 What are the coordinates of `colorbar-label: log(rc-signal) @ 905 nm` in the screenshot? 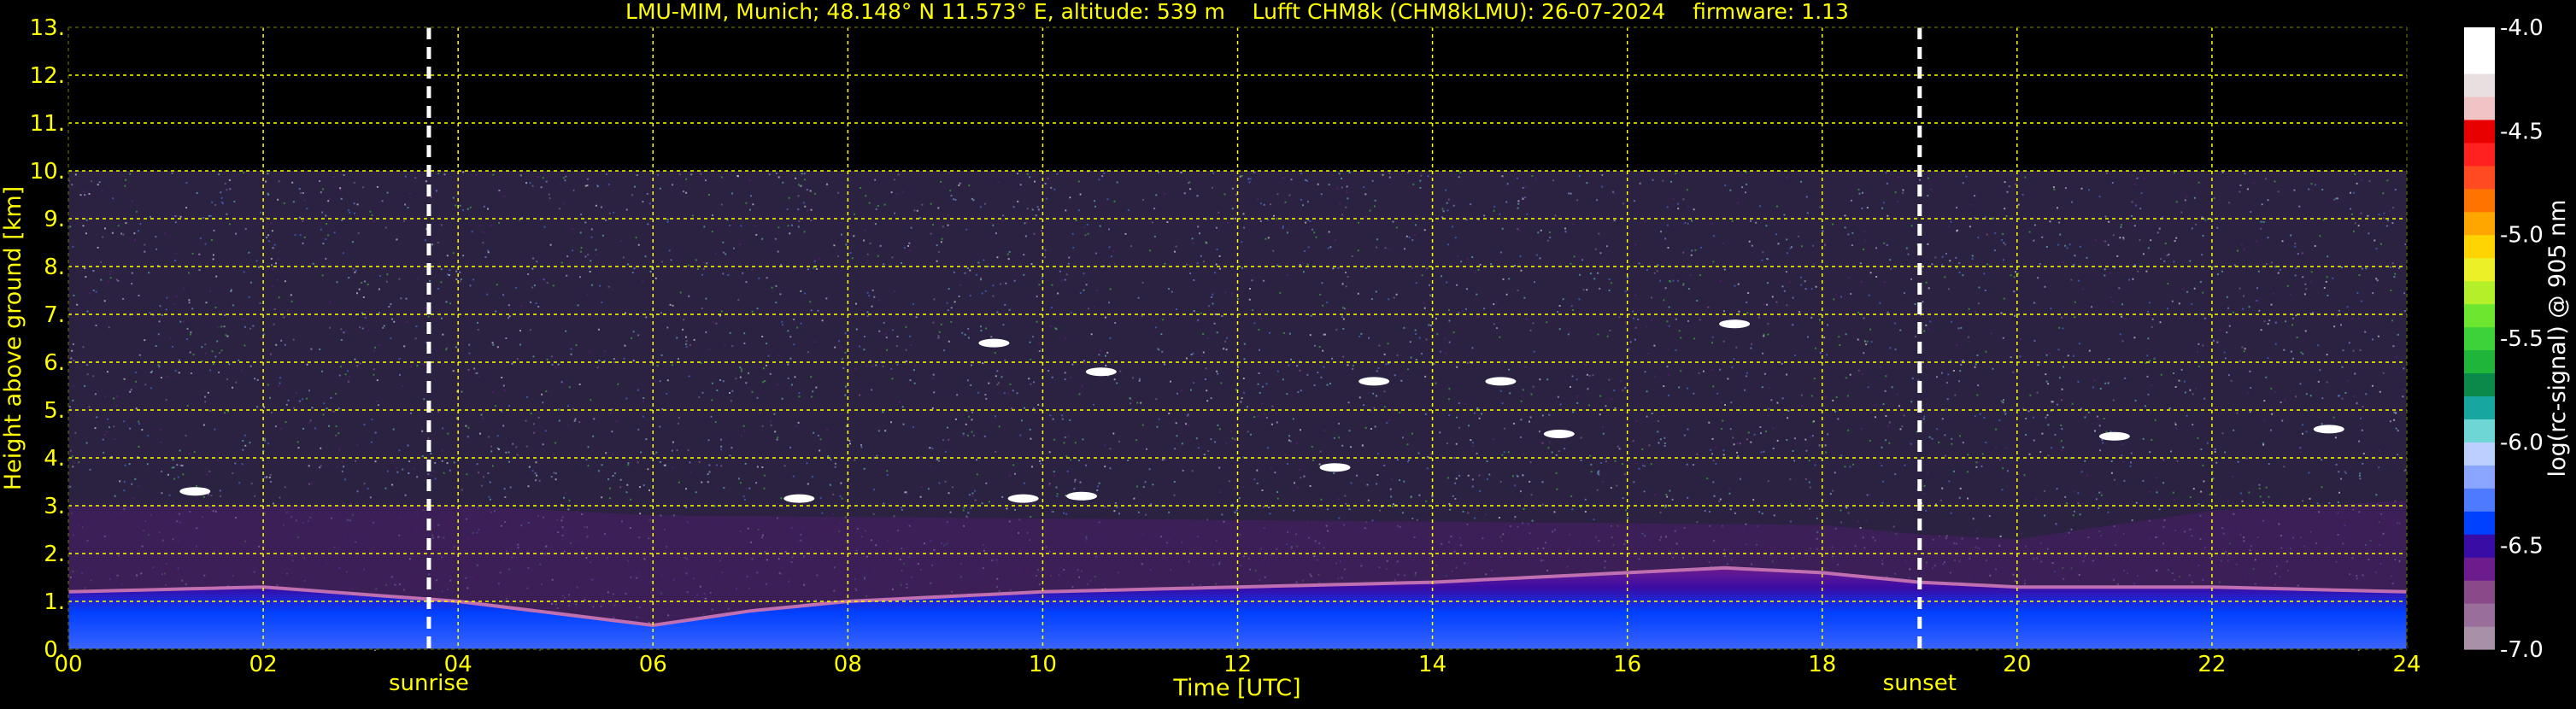 It's located at (2557, 339).